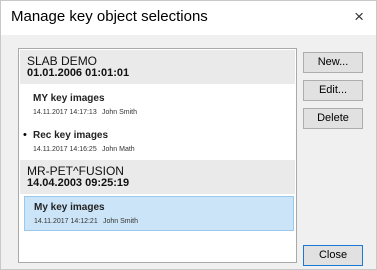 This screenshot has width=377, height=270. Describe the element at coordinates (333, 118) in the screenshot. I see `delete-button: Delete` at that location.